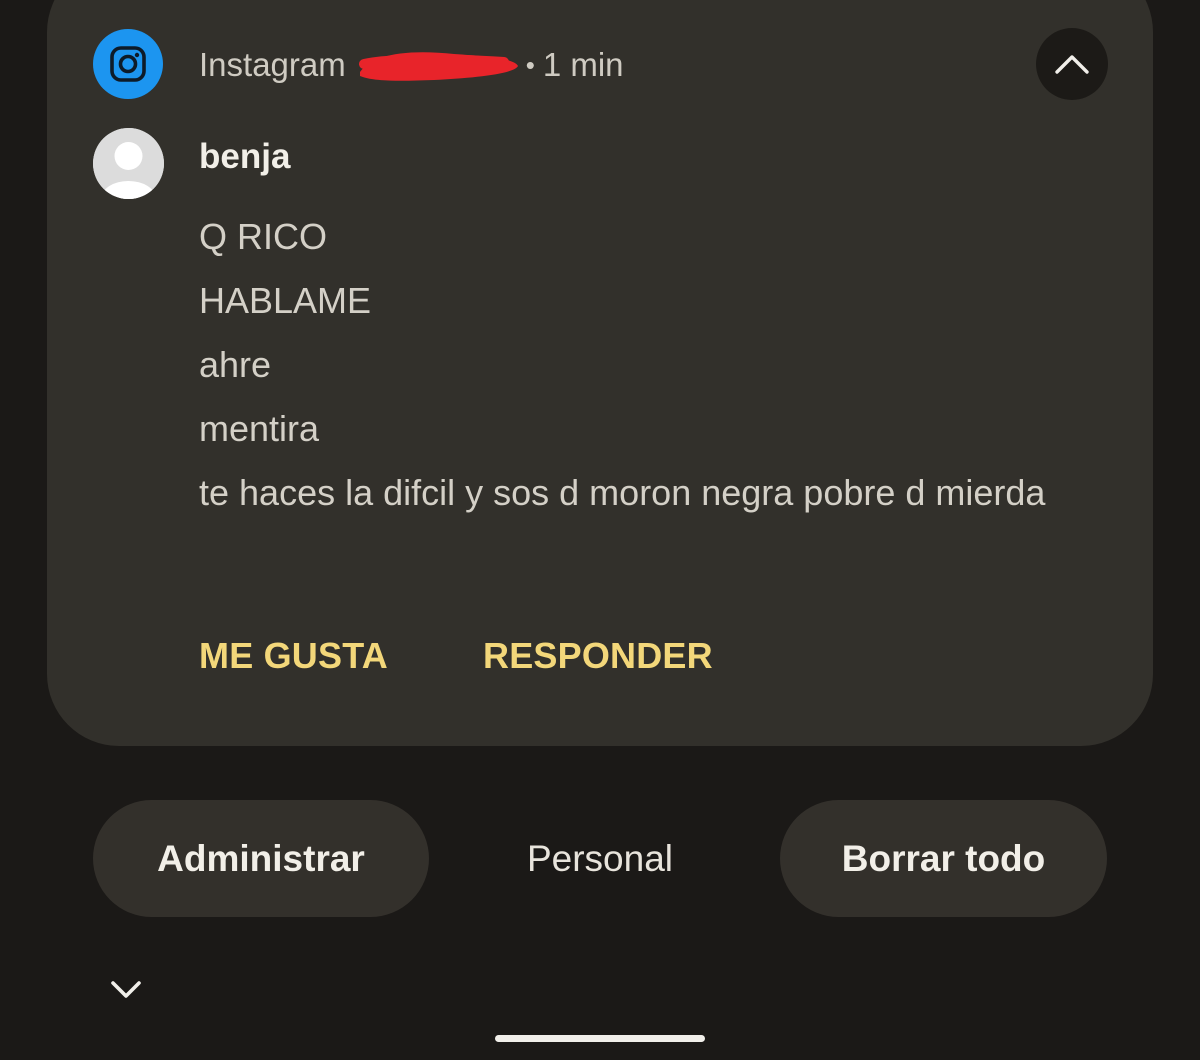  Describe the element at coordinates (598, 656) in the screenshot. I see `reply-button: RESPONDER` at that location.